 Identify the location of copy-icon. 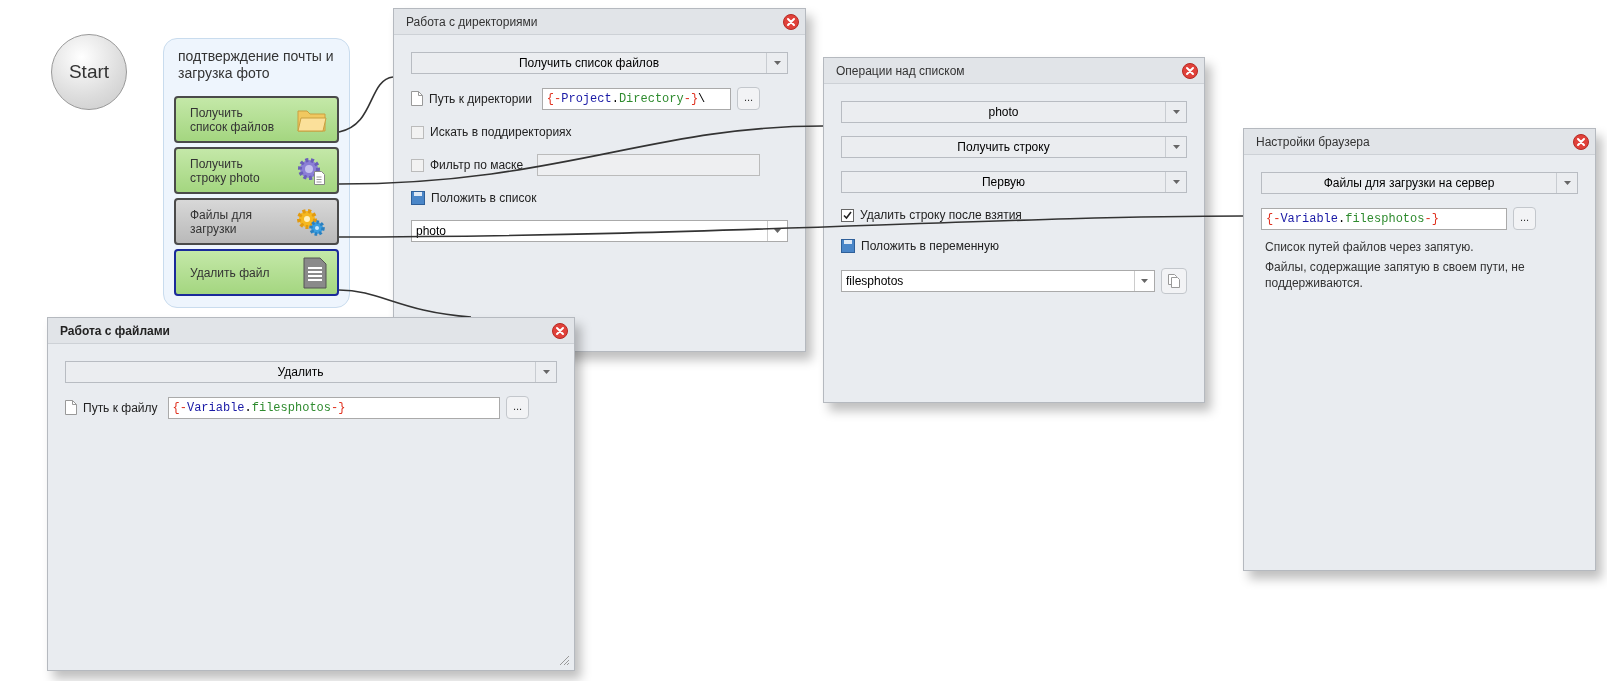
(1174, 281).